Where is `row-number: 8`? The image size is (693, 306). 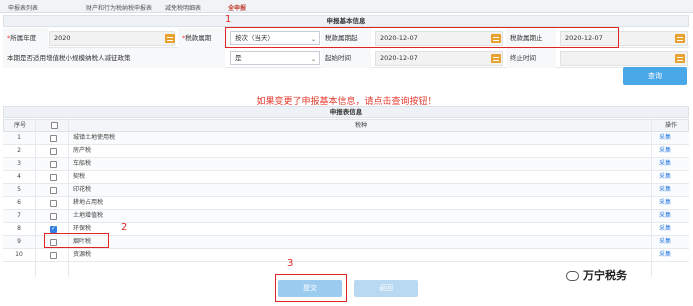 row-number: 8 is located at coordinates (19, 228).